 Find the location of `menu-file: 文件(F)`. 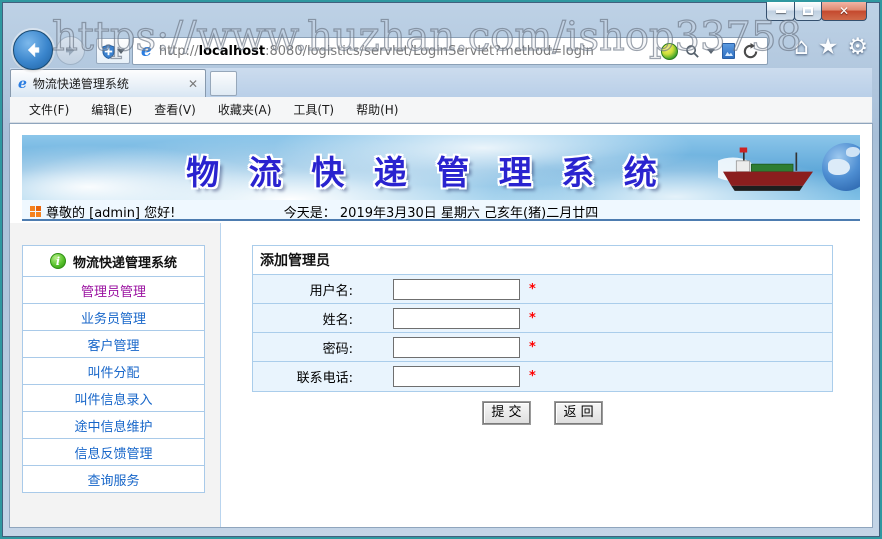

menu-file: 文件(F) is located at coordinates (49, 109).